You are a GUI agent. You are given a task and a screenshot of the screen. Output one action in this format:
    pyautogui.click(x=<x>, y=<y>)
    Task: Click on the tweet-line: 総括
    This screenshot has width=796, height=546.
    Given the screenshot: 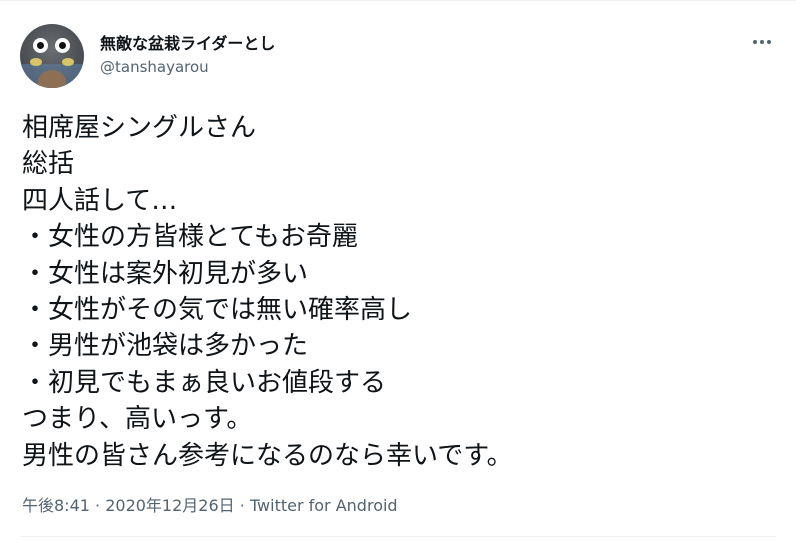 What is the action you would take?
    pyautogui.click(x=48, y=164)
    